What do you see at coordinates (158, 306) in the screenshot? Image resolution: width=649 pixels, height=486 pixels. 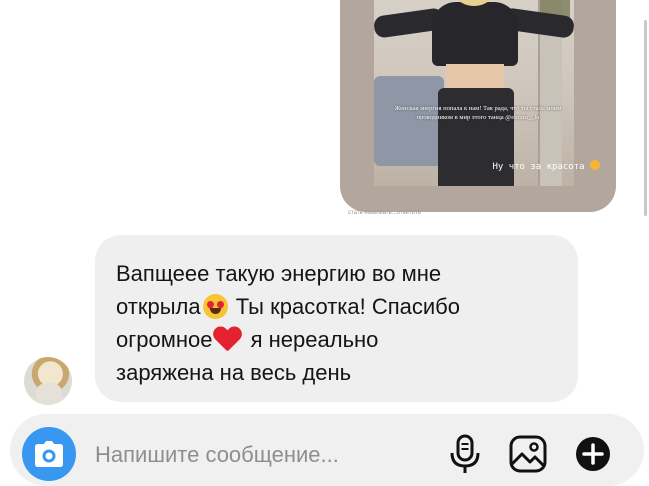 I see `message-text: открыла` at bounding box center [158, 306].